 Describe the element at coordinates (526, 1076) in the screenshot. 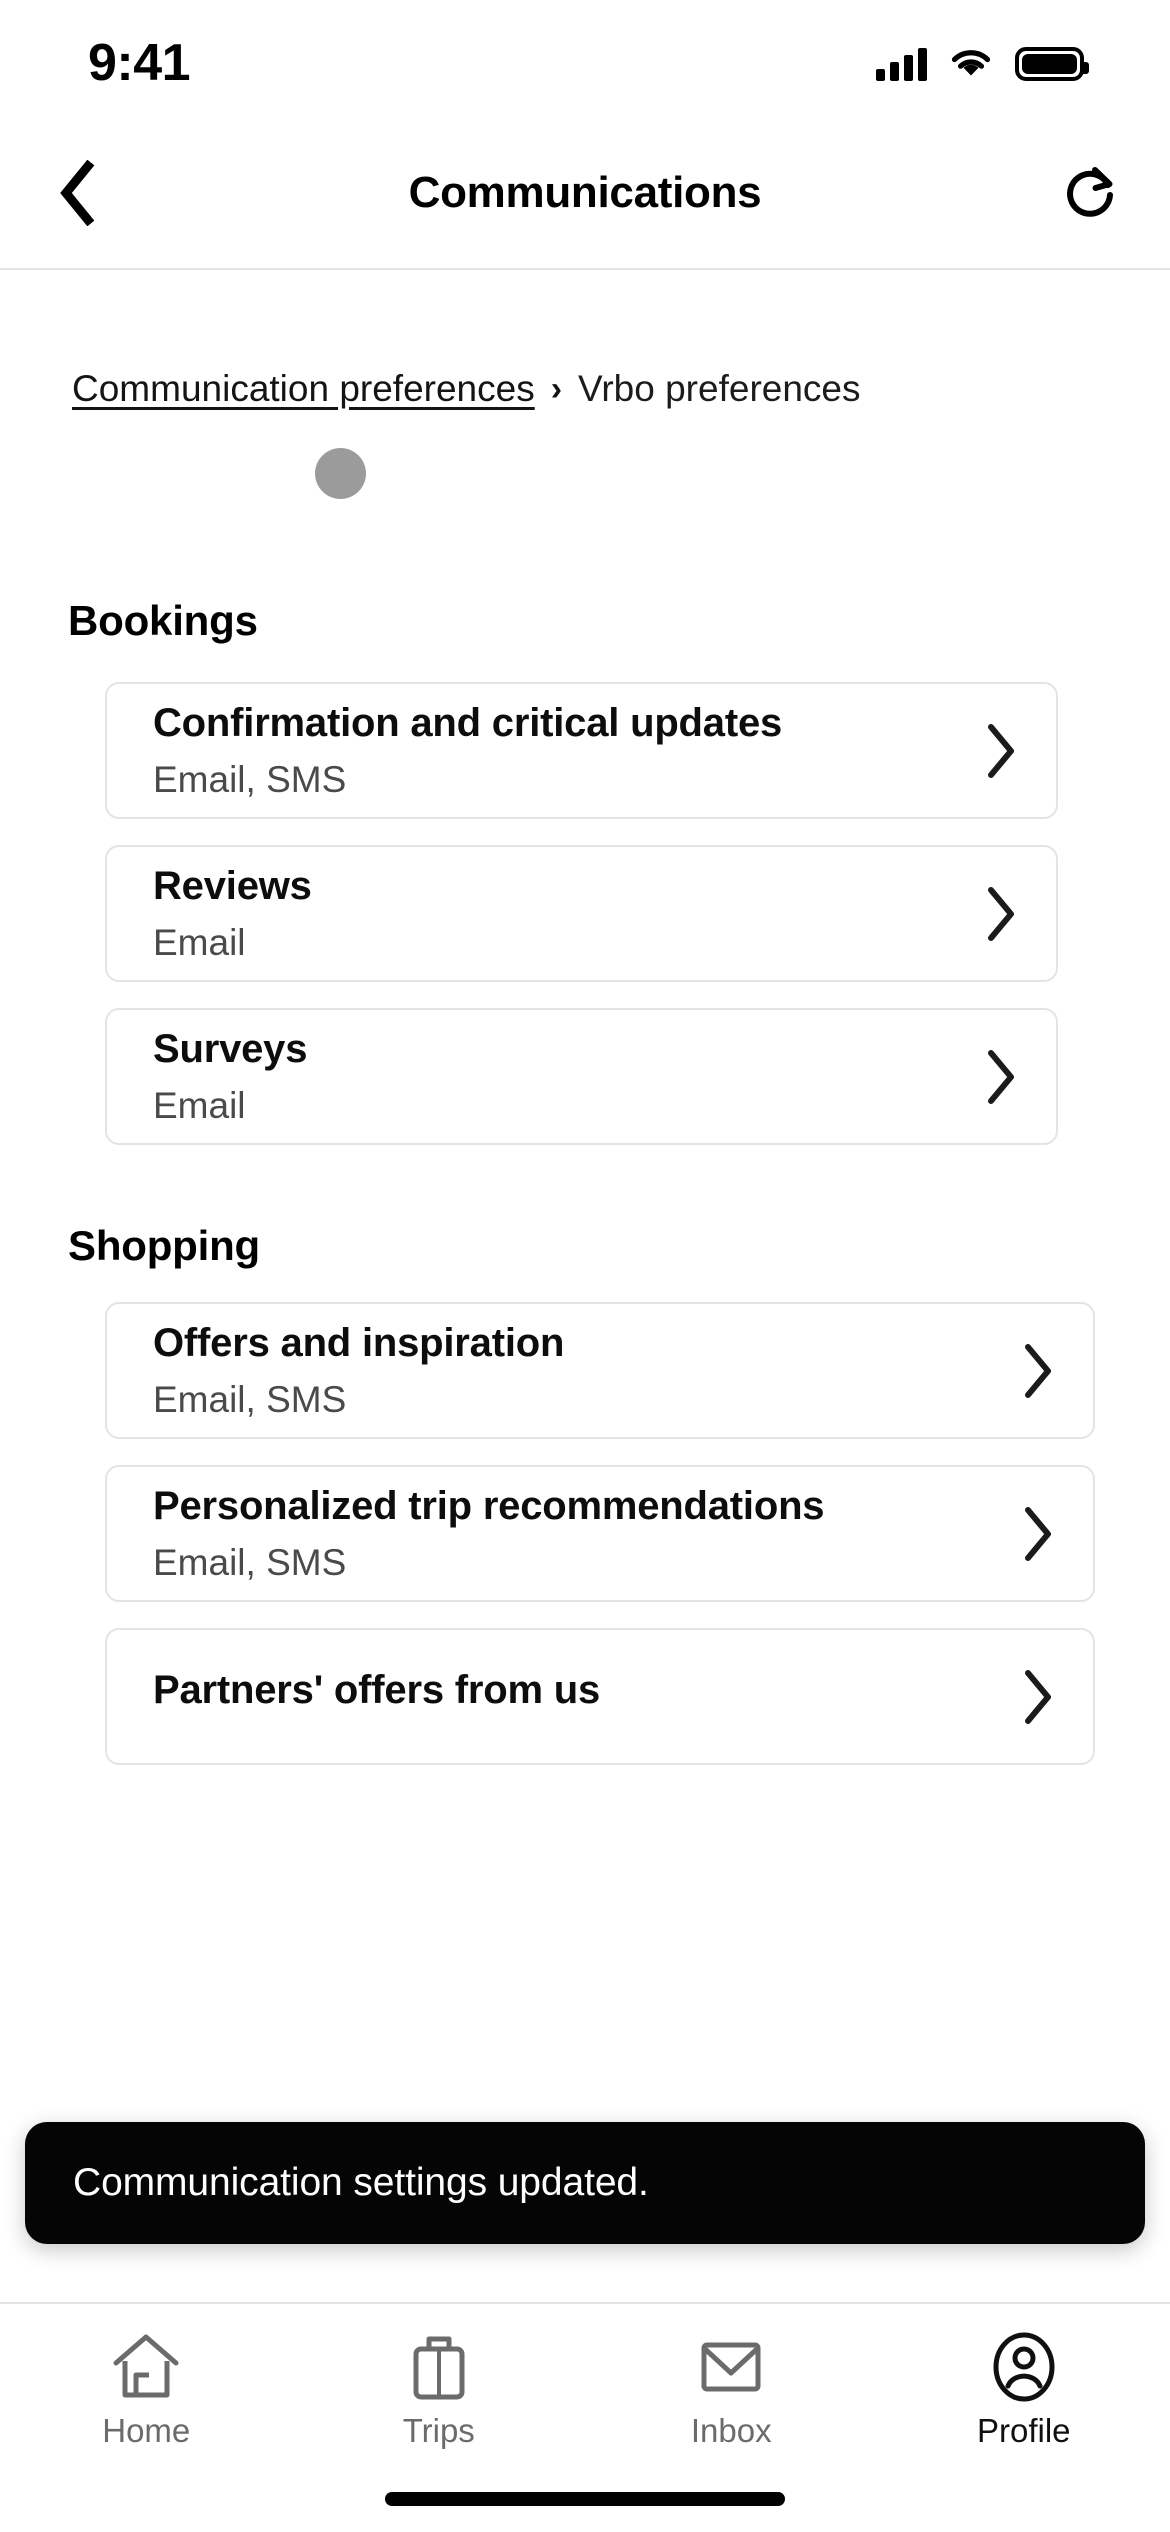

I see `card-body: Surveys Email` at that location.